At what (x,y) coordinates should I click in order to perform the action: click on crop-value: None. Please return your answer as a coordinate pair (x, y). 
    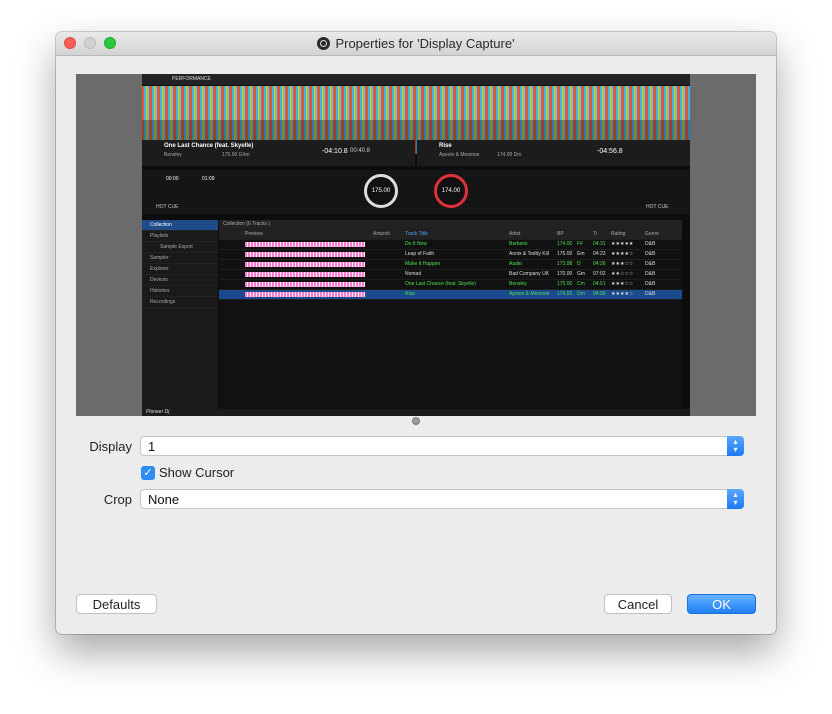
    Looking at the image, I should click on (164, 499).